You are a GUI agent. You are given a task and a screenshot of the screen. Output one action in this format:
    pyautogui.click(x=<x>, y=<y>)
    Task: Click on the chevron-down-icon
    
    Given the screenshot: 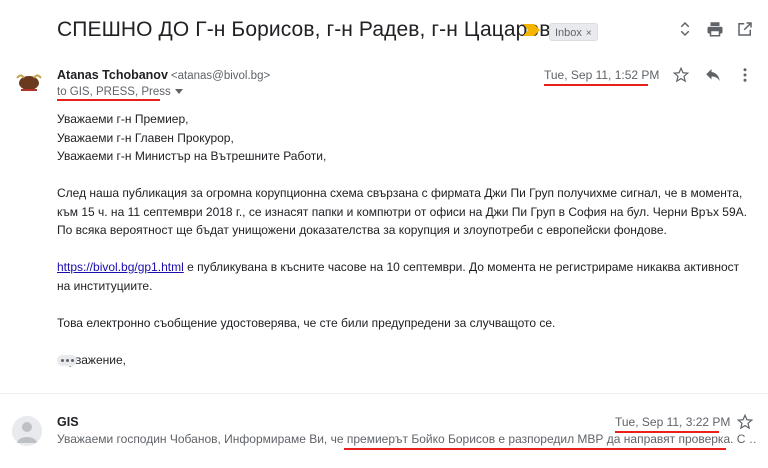 What is the action you would take?
    pyautogui.click(x=178, y=92)
    